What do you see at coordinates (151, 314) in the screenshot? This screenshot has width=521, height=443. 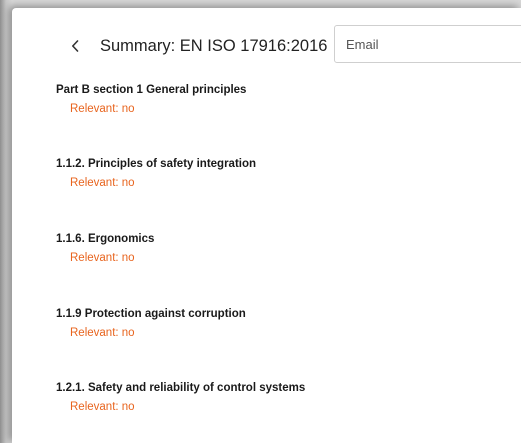 I see `item-title: 1.1.9 Protection against corruption` at bounding box center [151, 314].